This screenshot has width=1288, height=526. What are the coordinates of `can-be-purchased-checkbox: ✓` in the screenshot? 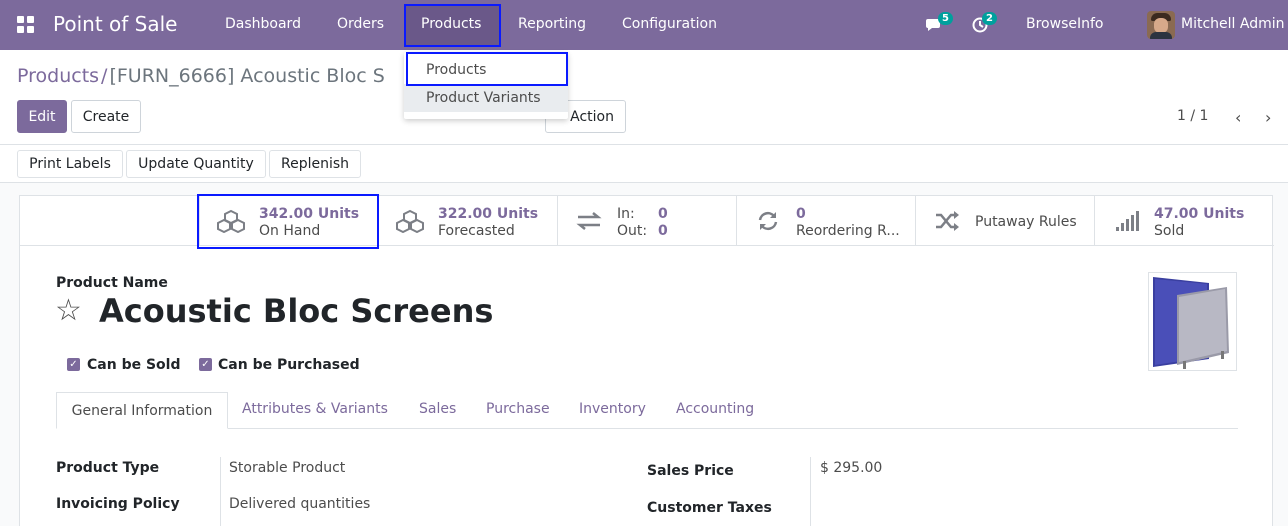 It's located at (205, 364).